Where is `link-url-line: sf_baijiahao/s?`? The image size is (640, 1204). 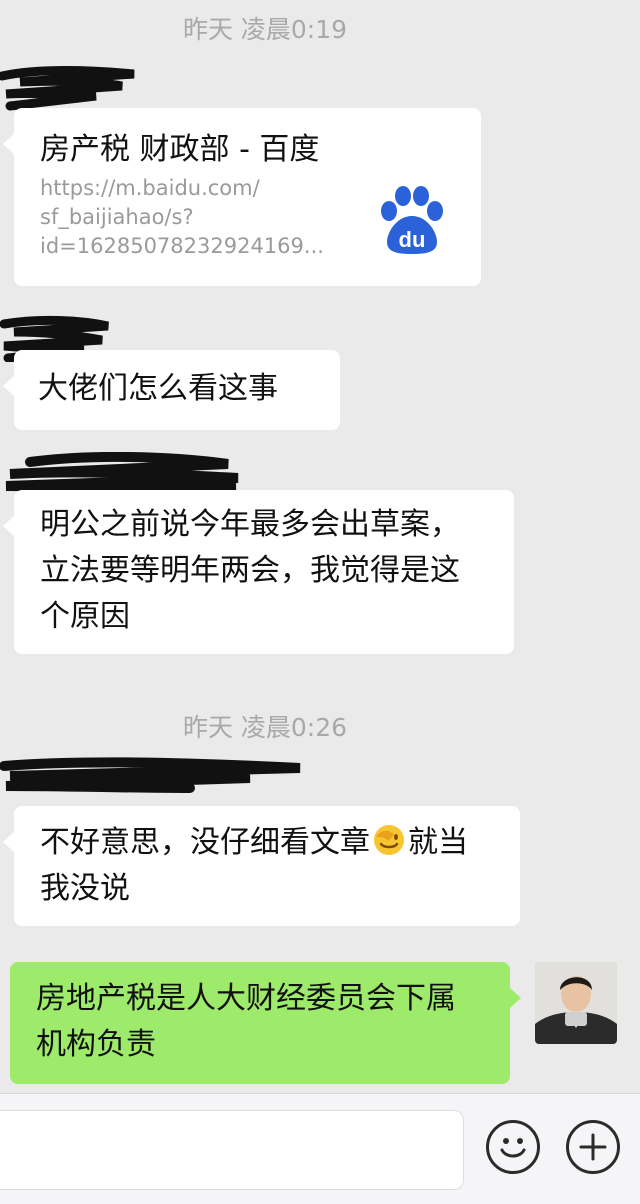
link-url-line: sf_baijiahao/s? is located at coordinates (117, 217).